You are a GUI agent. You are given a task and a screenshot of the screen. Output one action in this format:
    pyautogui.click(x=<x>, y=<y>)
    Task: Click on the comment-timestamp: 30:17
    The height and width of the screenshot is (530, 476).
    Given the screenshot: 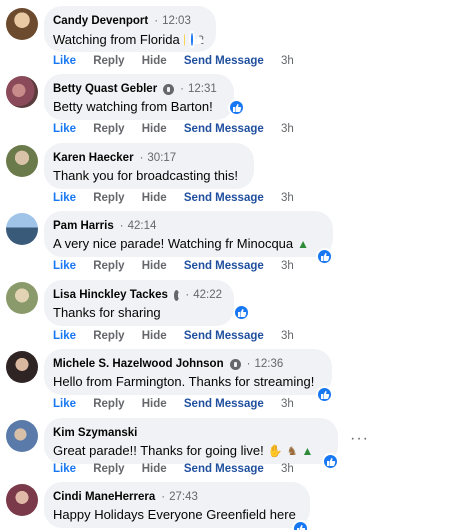 What is the action you would take?
    pyautogui.click(x=161, y=158)
    